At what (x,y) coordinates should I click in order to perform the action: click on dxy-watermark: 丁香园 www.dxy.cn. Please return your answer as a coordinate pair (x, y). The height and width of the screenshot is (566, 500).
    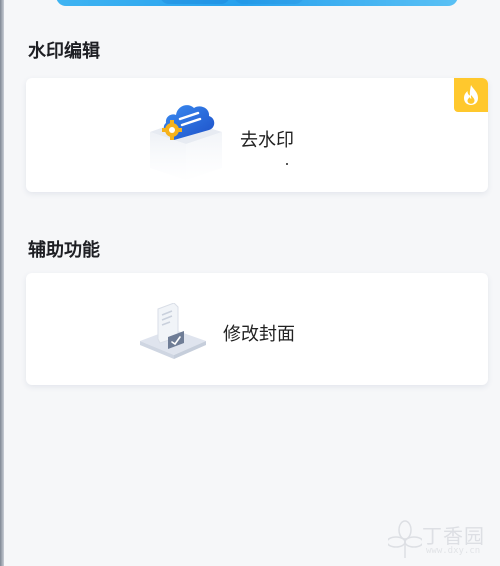
    Looking at the image, I should click on (442, 541).